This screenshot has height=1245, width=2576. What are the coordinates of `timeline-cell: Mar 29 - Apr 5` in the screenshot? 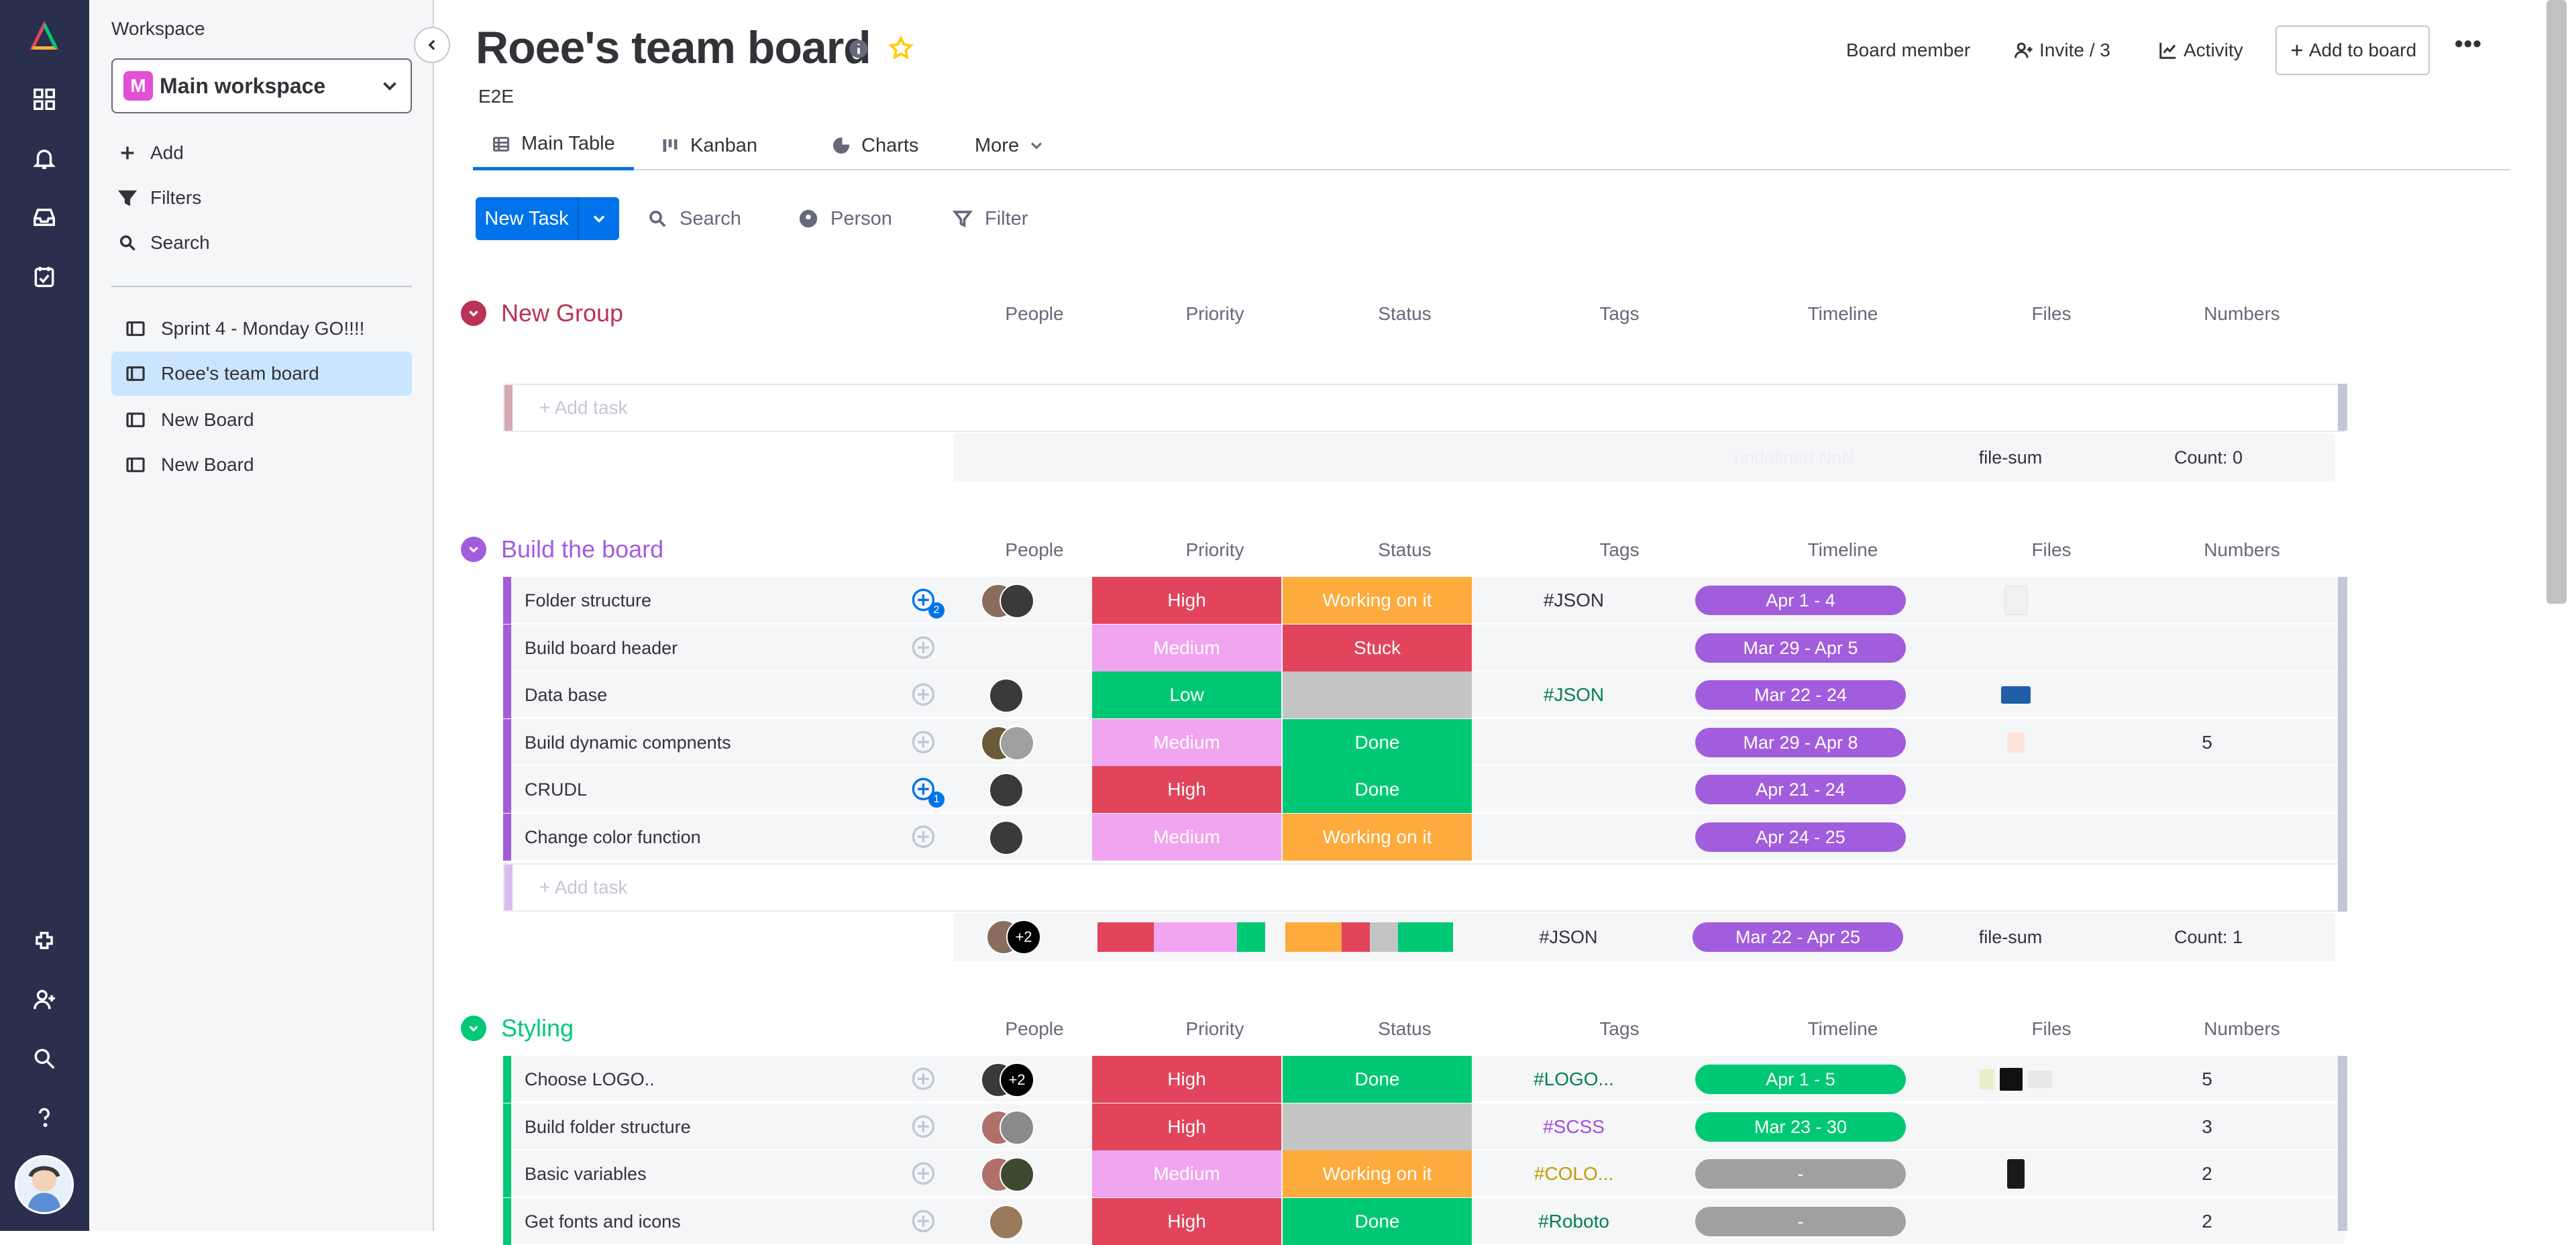 It's located at (1800, 648).